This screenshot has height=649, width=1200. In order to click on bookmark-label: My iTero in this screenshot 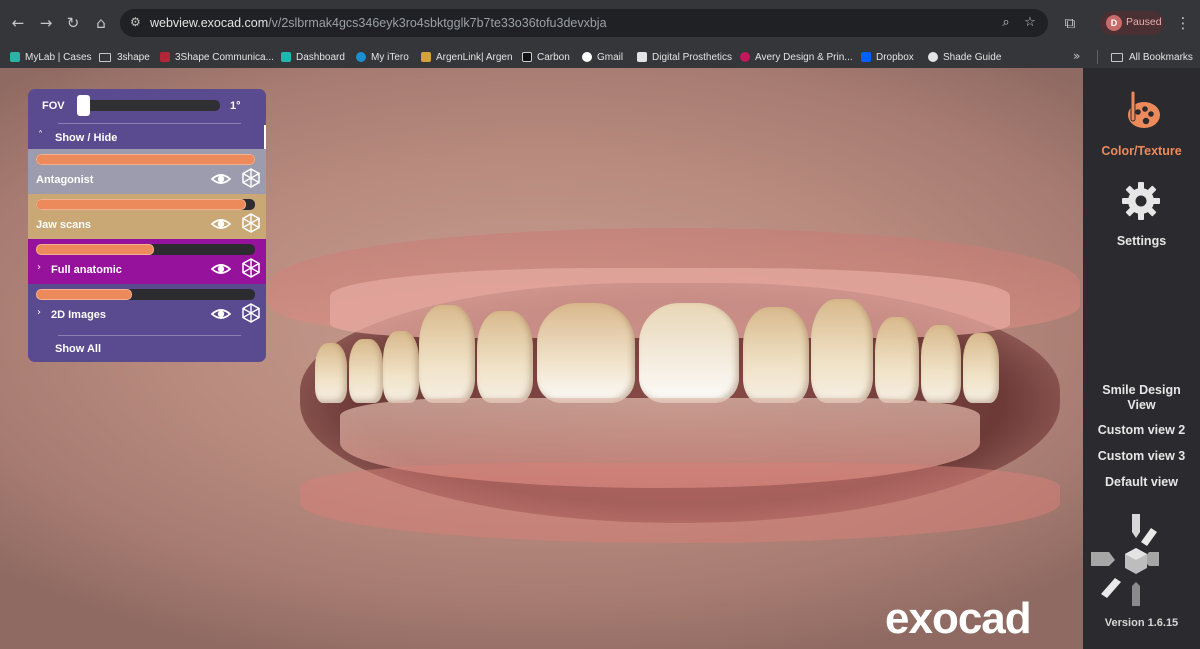, I will do `click(390, 57)`.